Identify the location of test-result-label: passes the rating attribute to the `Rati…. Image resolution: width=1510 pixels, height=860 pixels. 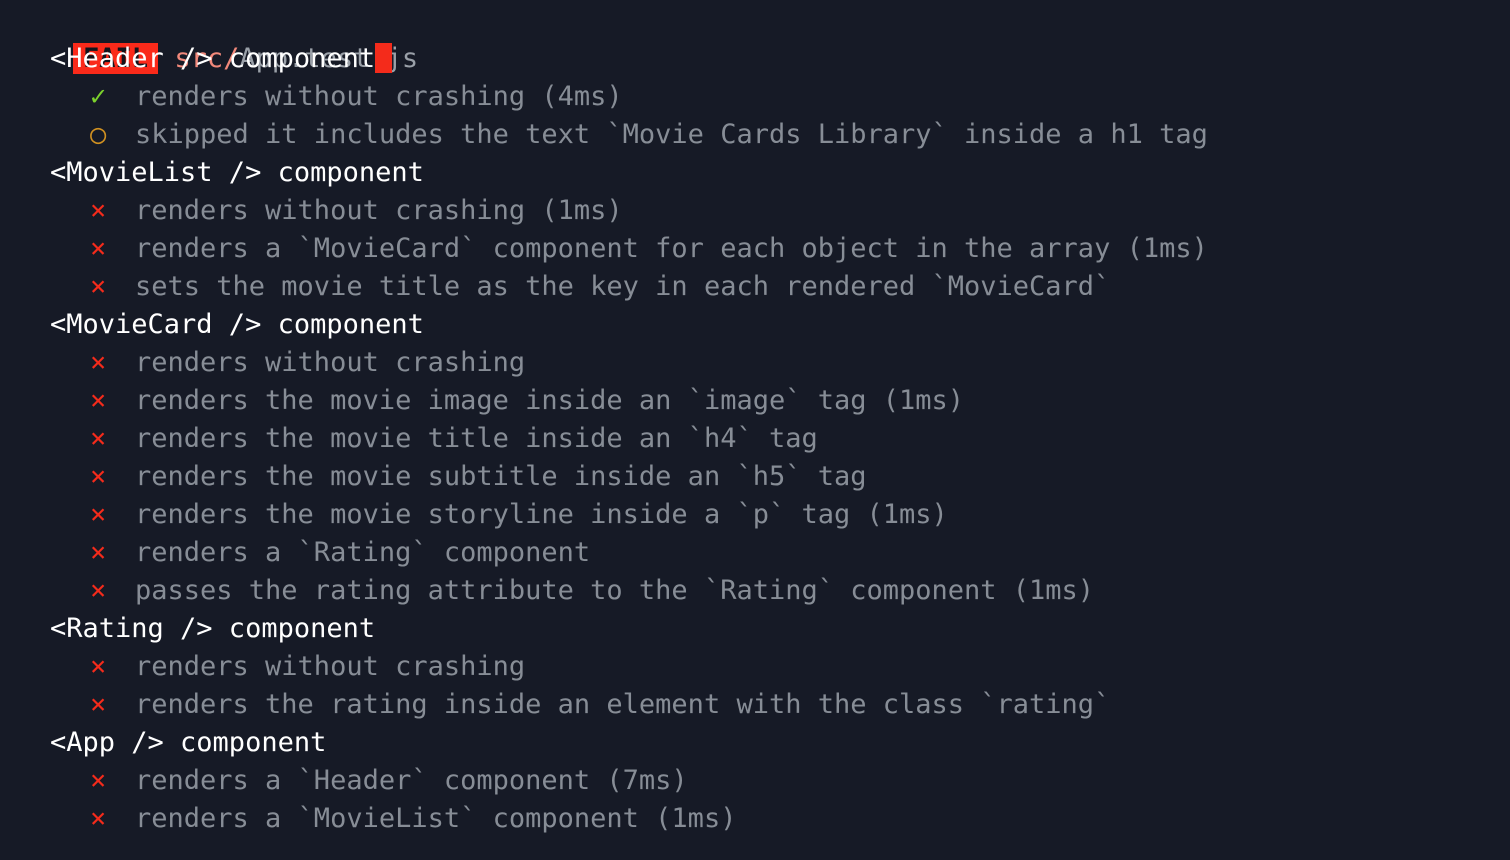
(615, 590).